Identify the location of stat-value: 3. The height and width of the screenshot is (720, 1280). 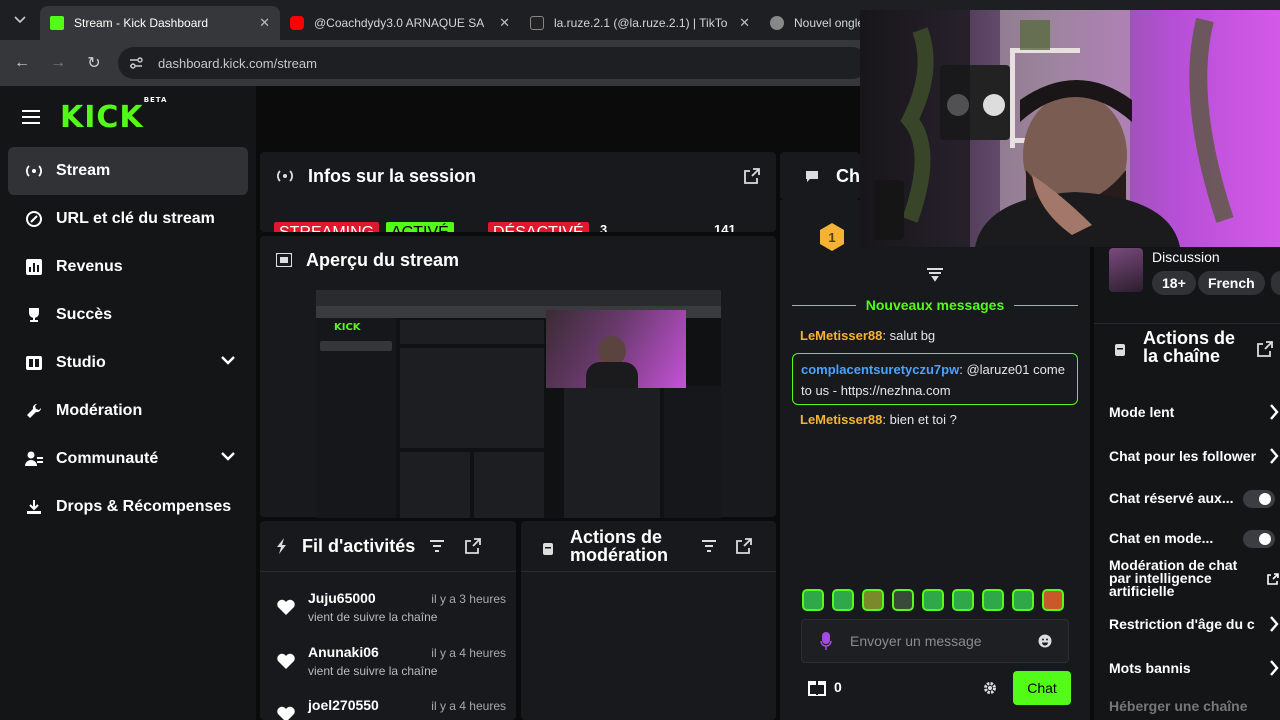
(604, 227).